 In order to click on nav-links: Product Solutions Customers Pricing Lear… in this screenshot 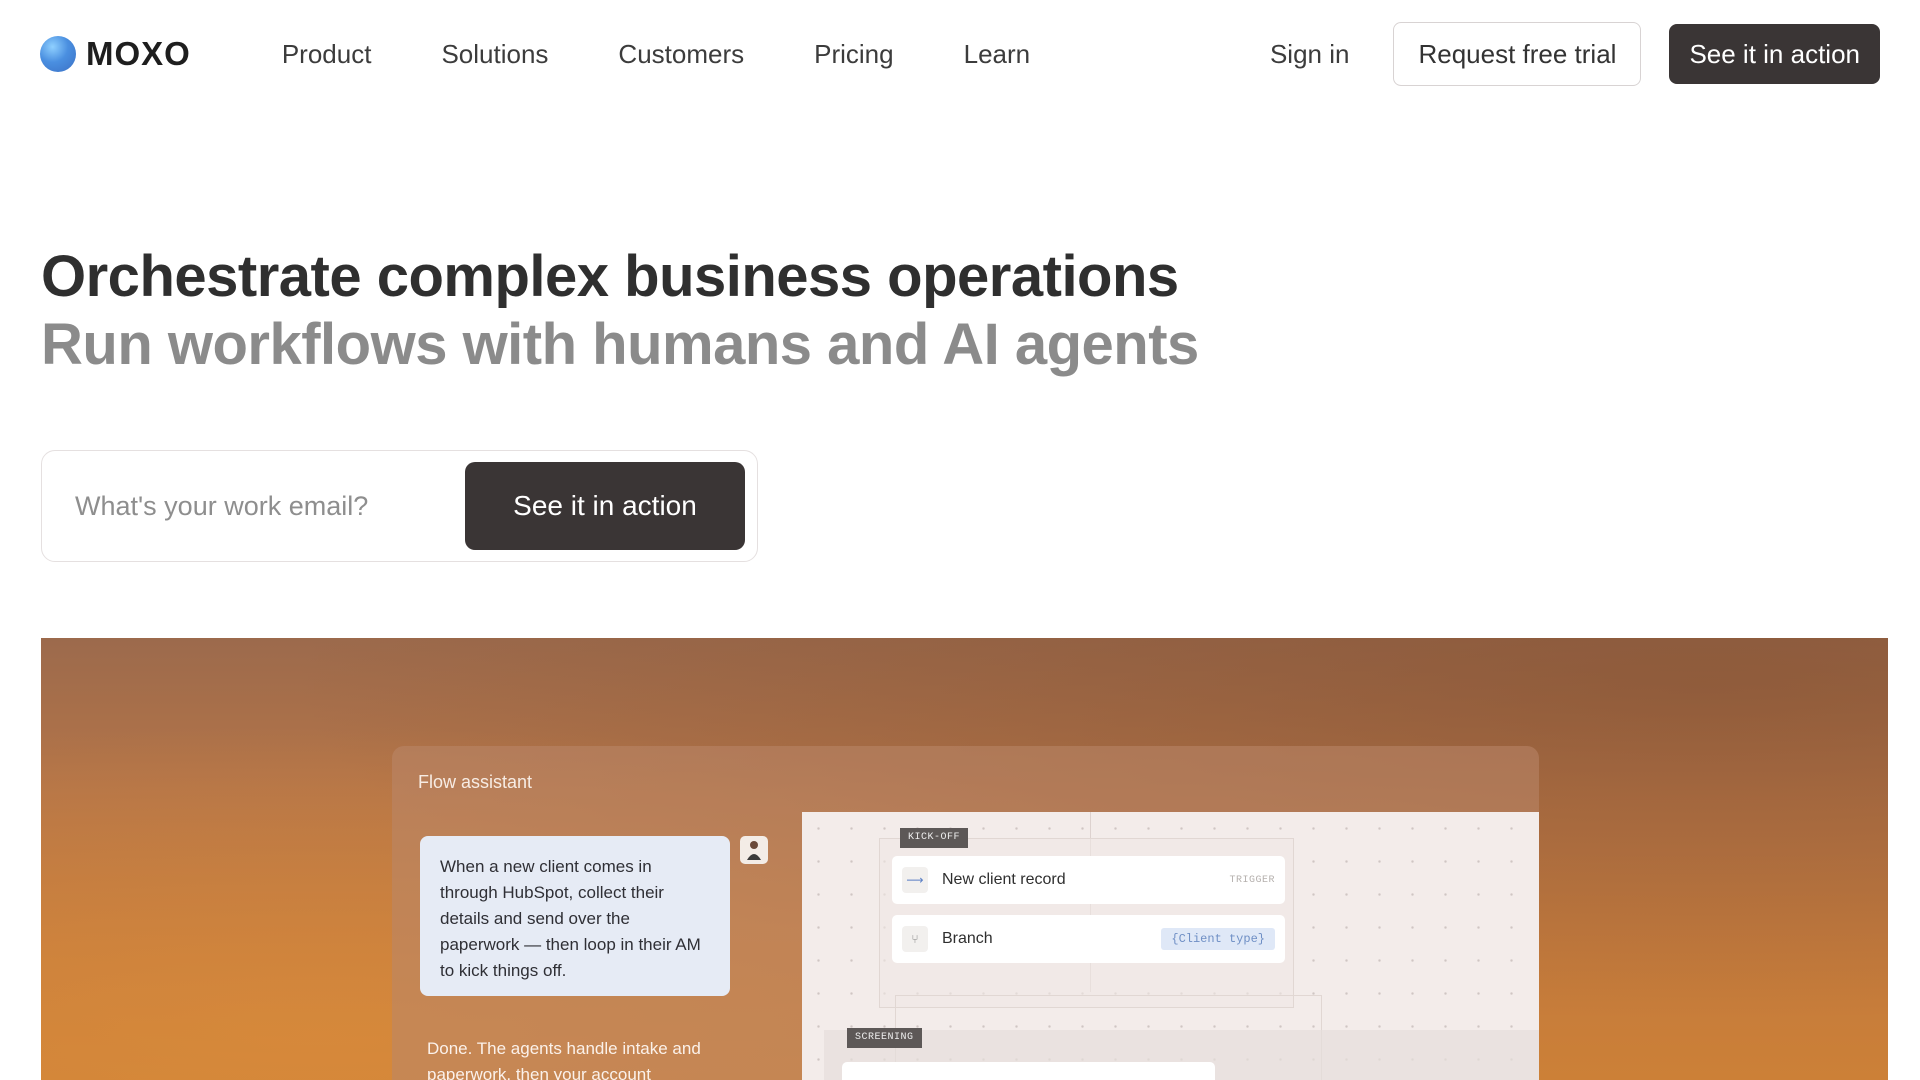, I will do `click(656, 54)`.